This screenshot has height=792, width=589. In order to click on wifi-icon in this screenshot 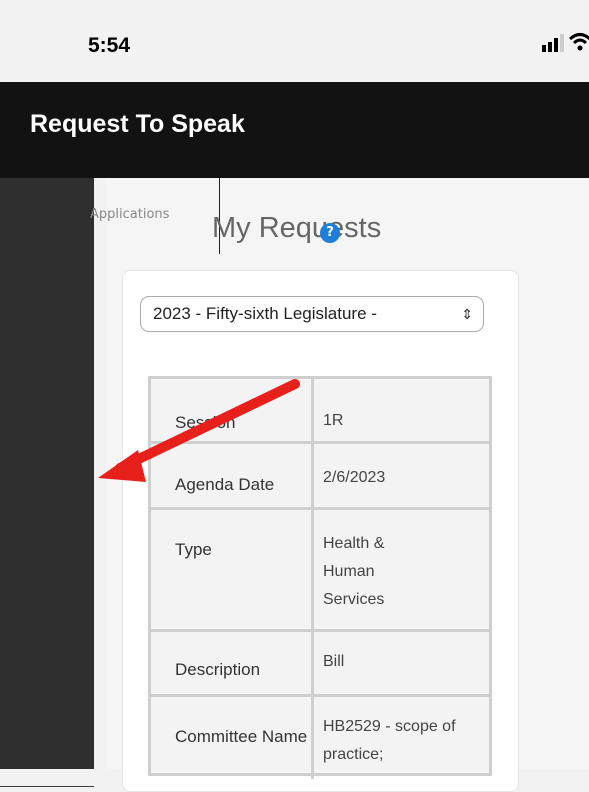, I will do `click(579, 42)`.